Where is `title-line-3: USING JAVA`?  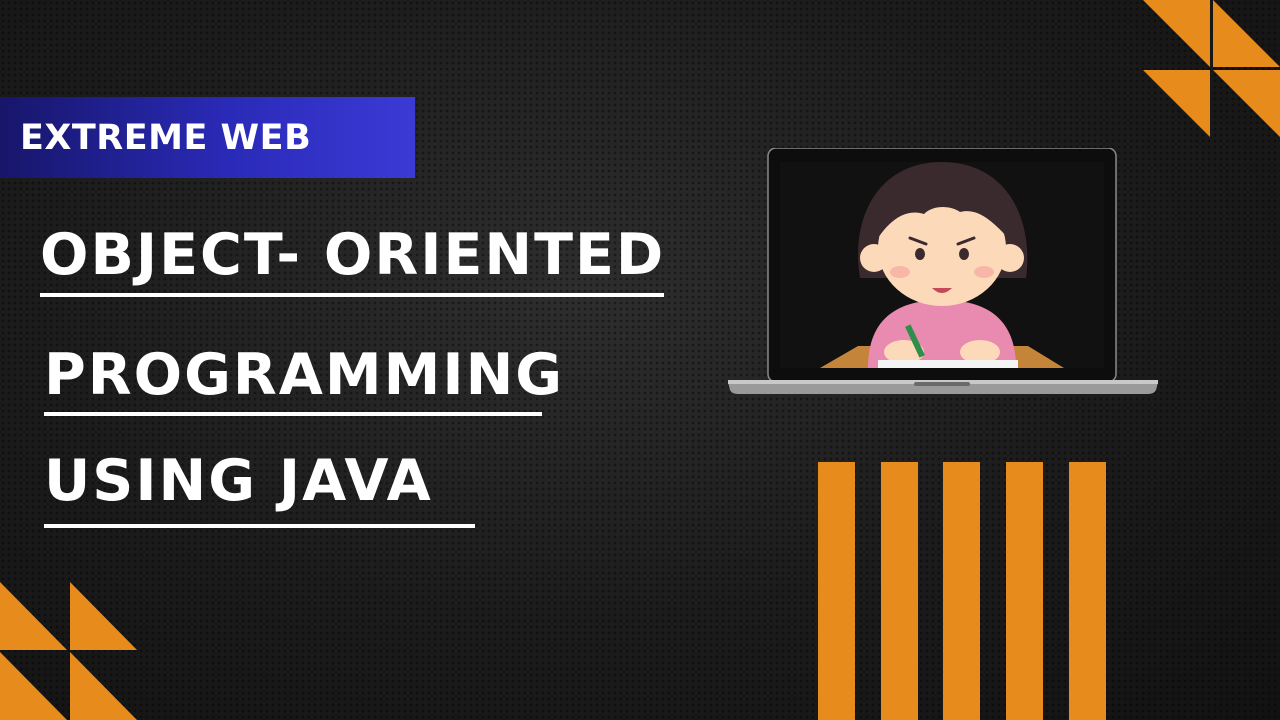
title-line-3: USING JAVA is located at coordinates (238, 481).